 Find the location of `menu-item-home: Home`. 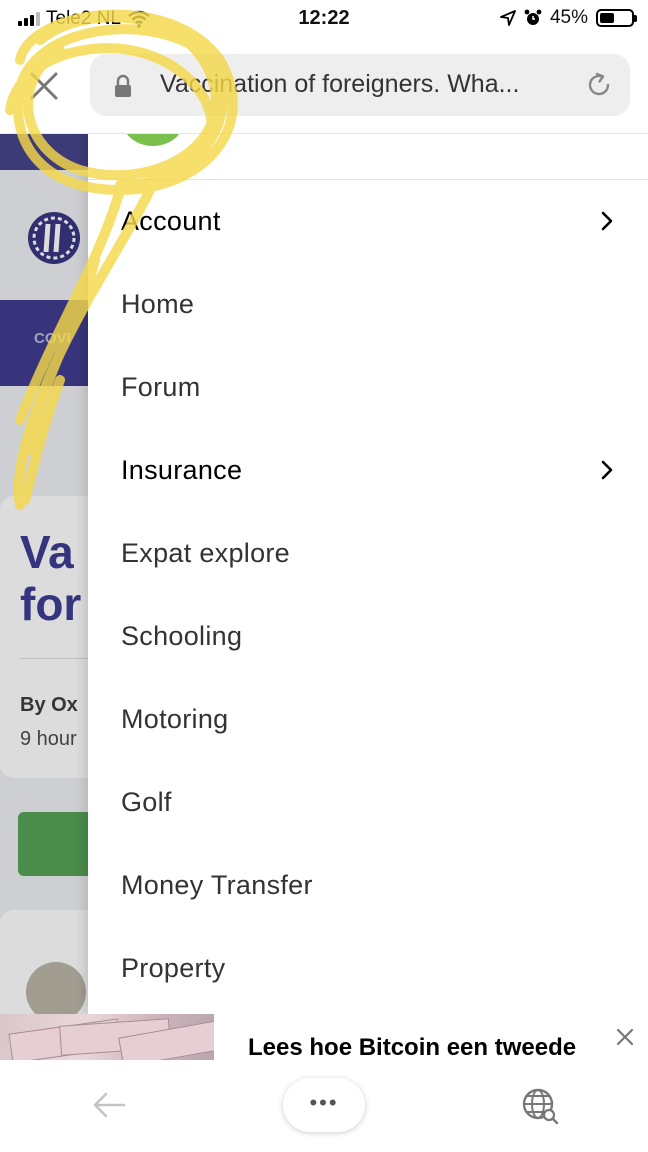

menu-item-home: Home is located at coordinates (368, 304).